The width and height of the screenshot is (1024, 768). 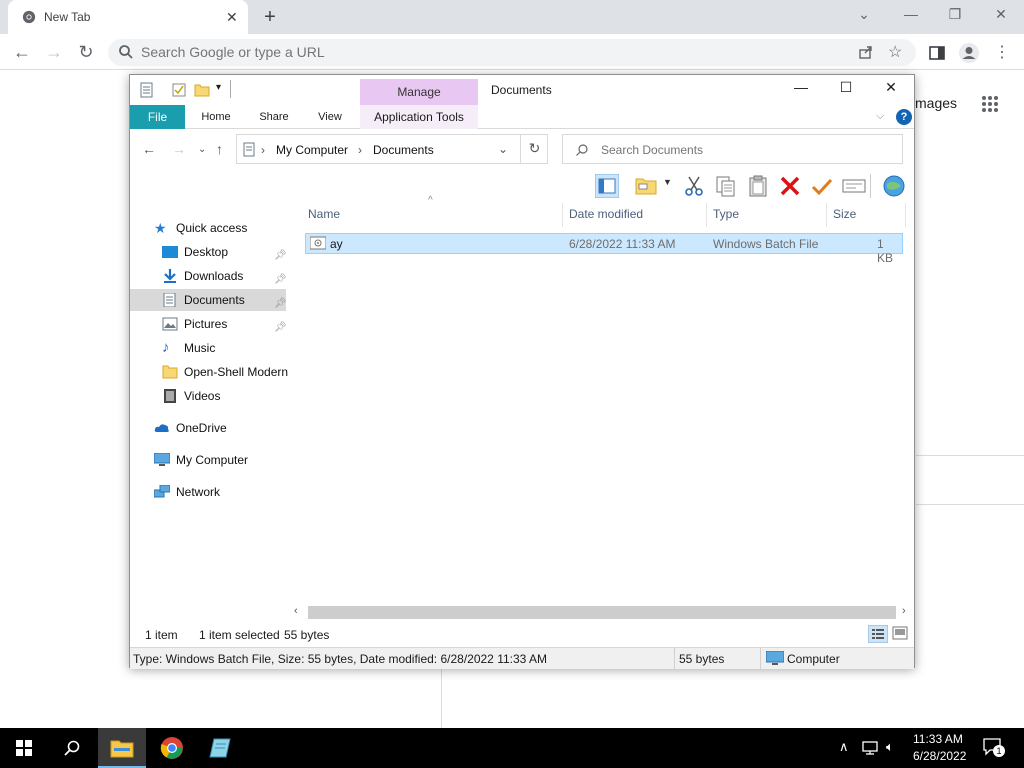 I want to click on action-center-icon: 1, so click(x=995, y=748).